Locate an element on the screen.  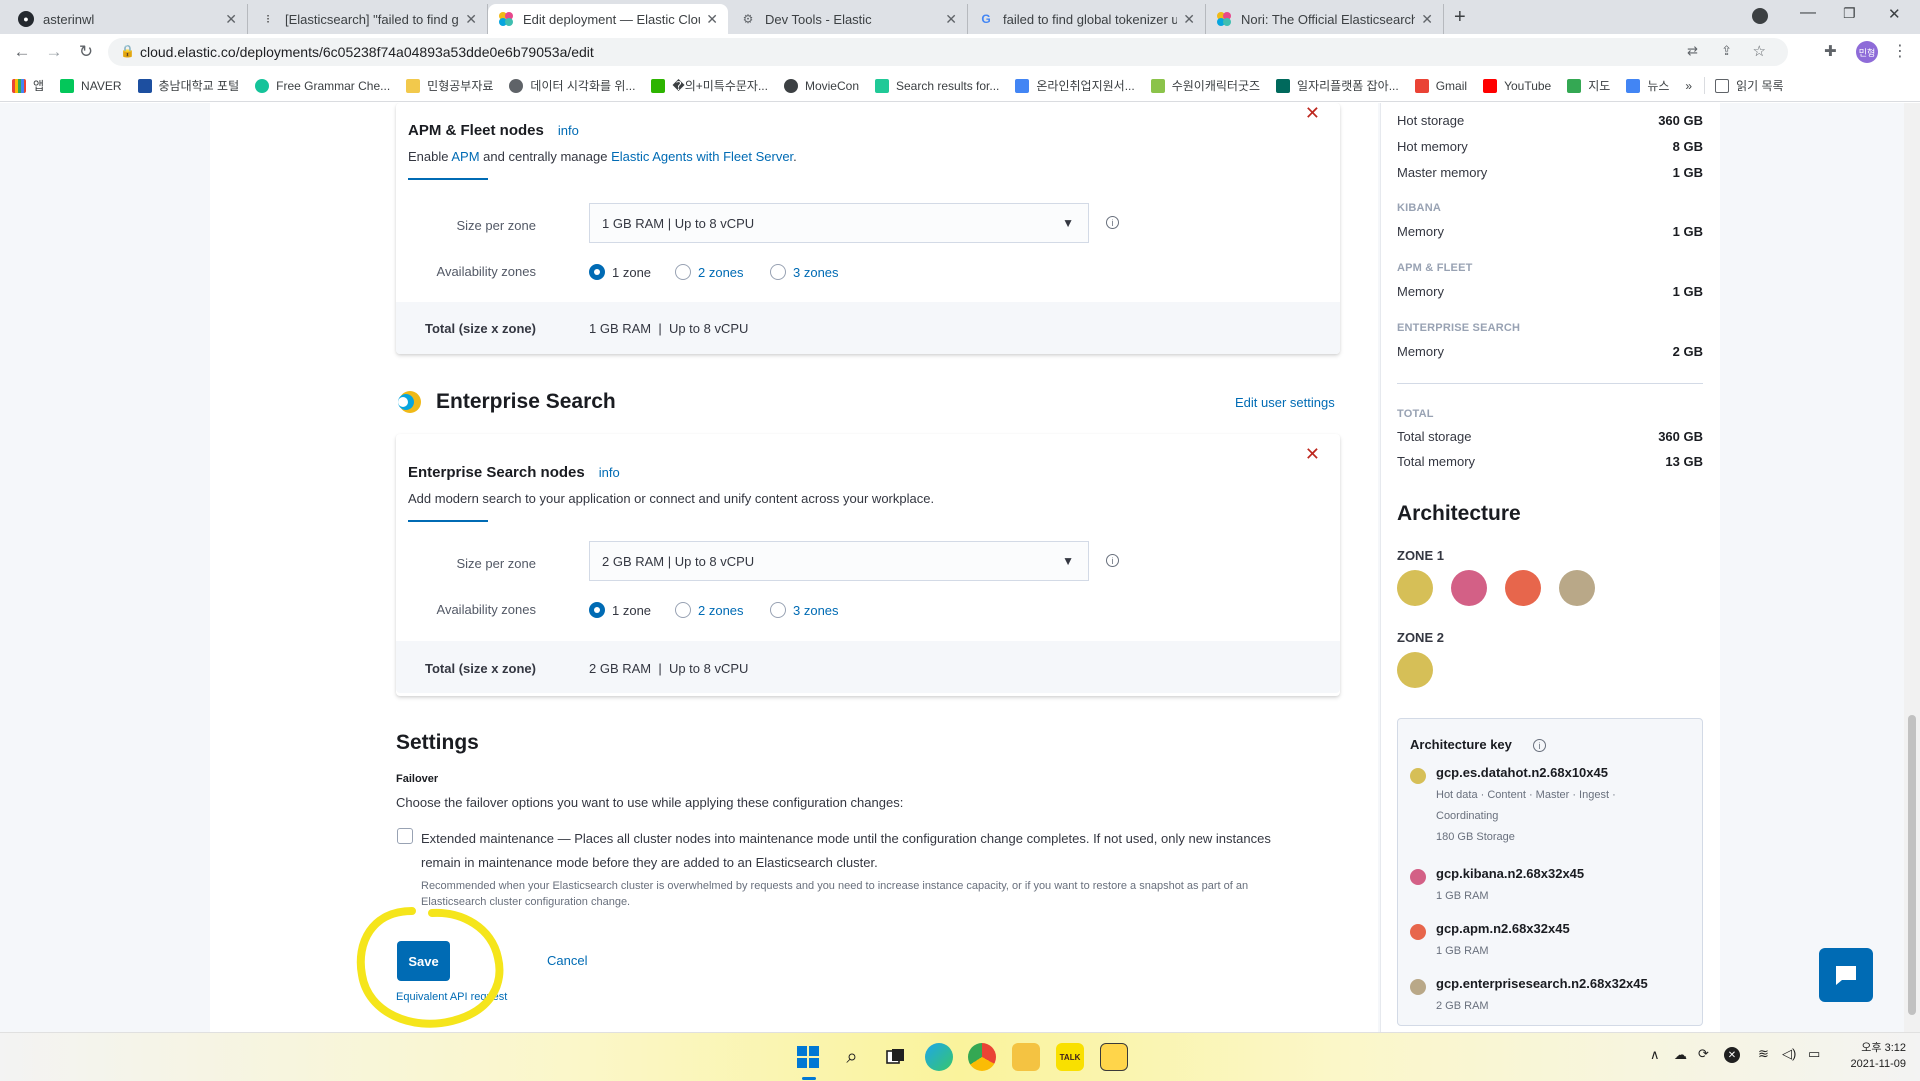
edge-icon is located at coordinates (939, 1057).